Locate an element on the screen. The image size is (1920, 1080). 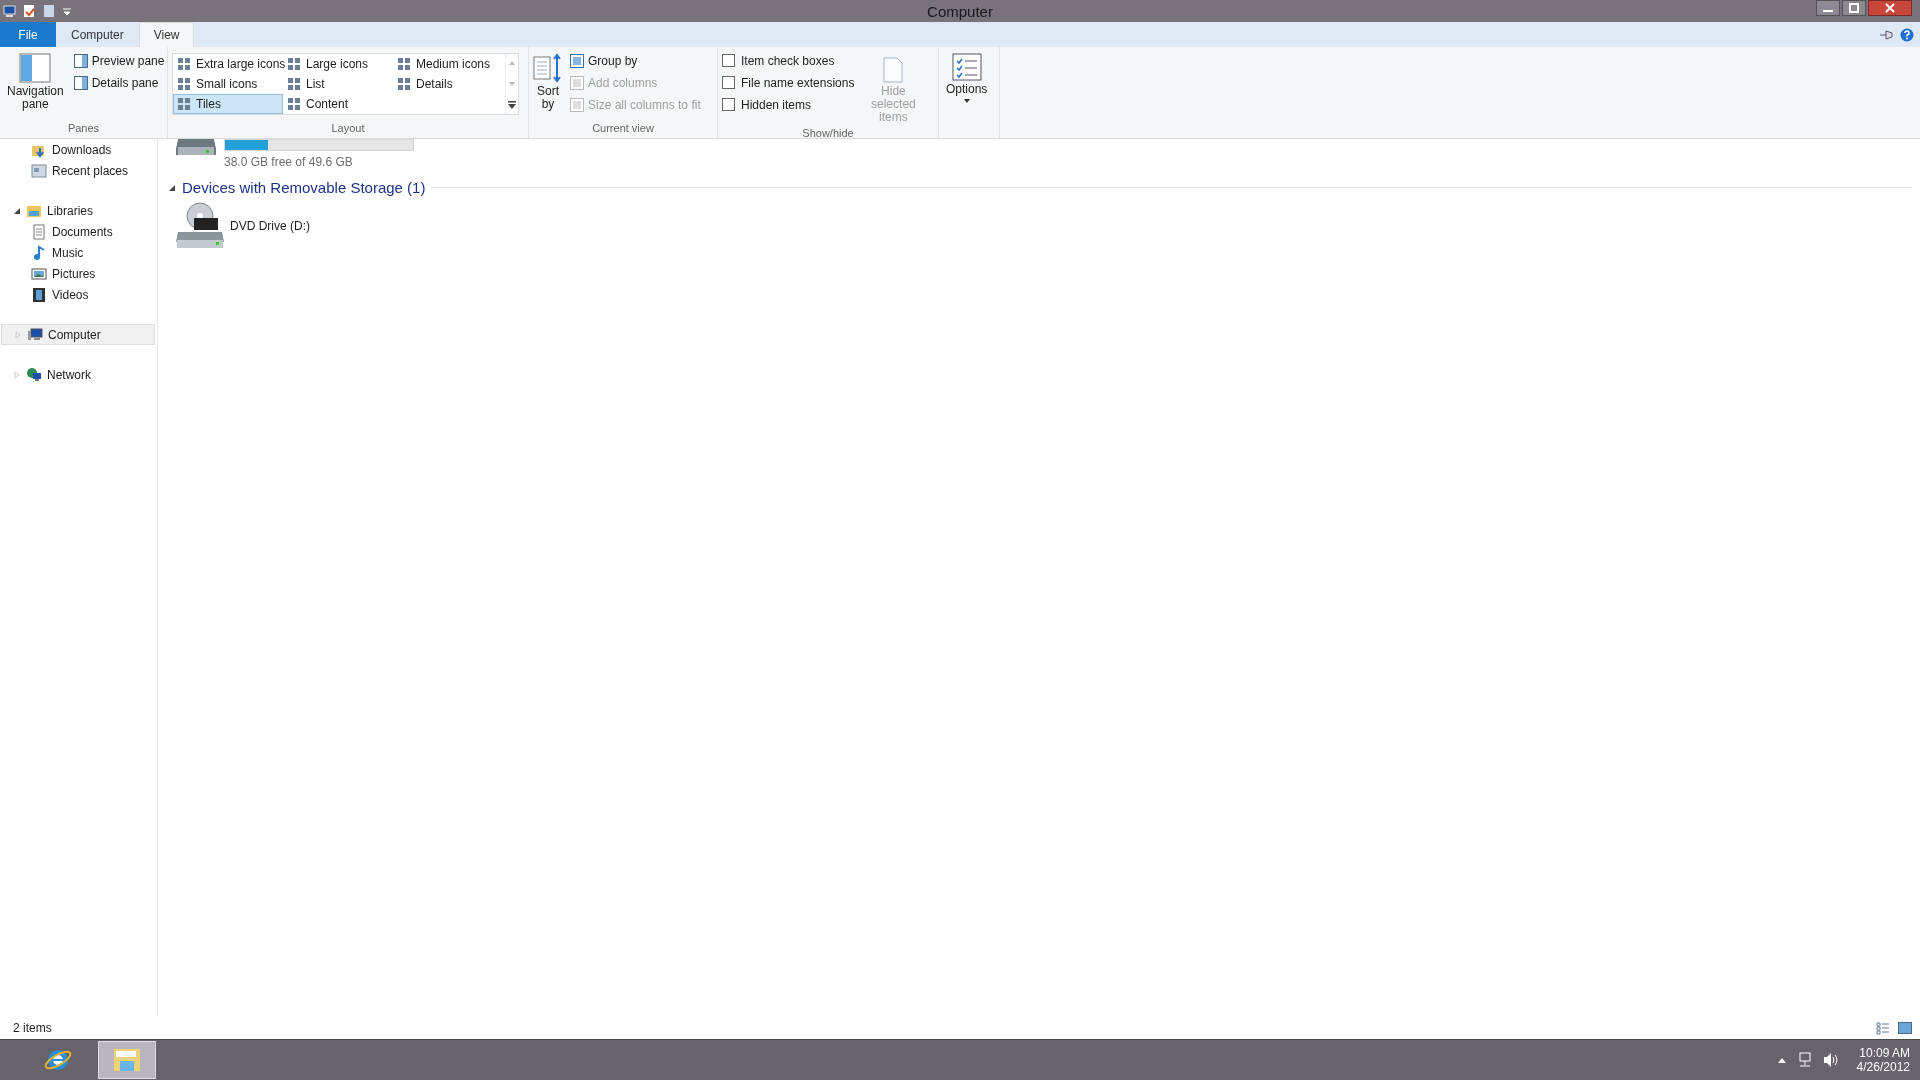
layout-option: Details is located at coordinates (449, 84).